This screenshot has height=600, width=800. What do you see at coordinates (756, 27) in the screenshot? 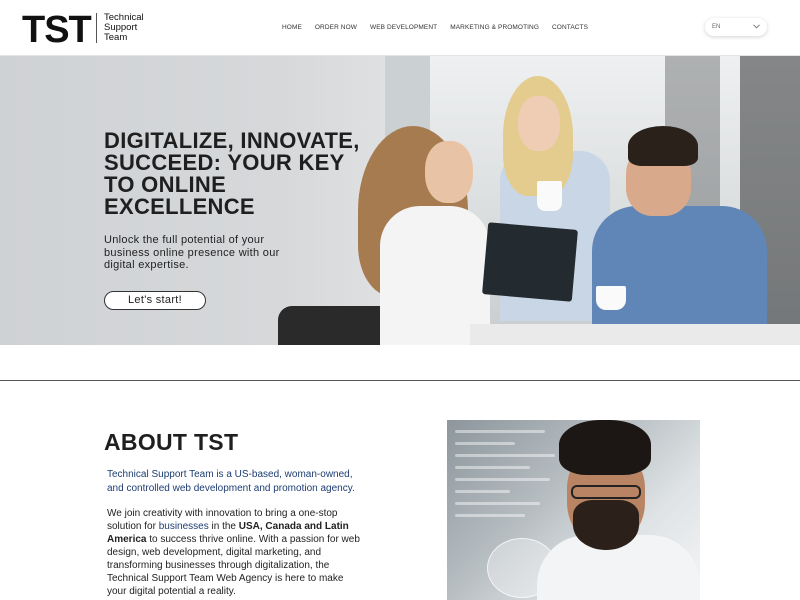
I see `chevron-down-icon` at bounding box center [756, 27].